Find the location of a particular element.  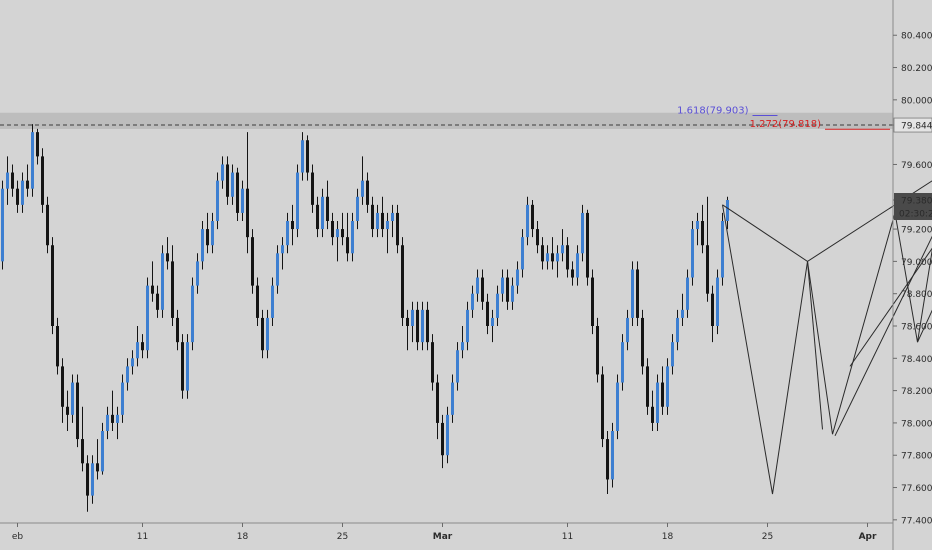

x-tick-label: Apr is located at coordinates (868, 537).